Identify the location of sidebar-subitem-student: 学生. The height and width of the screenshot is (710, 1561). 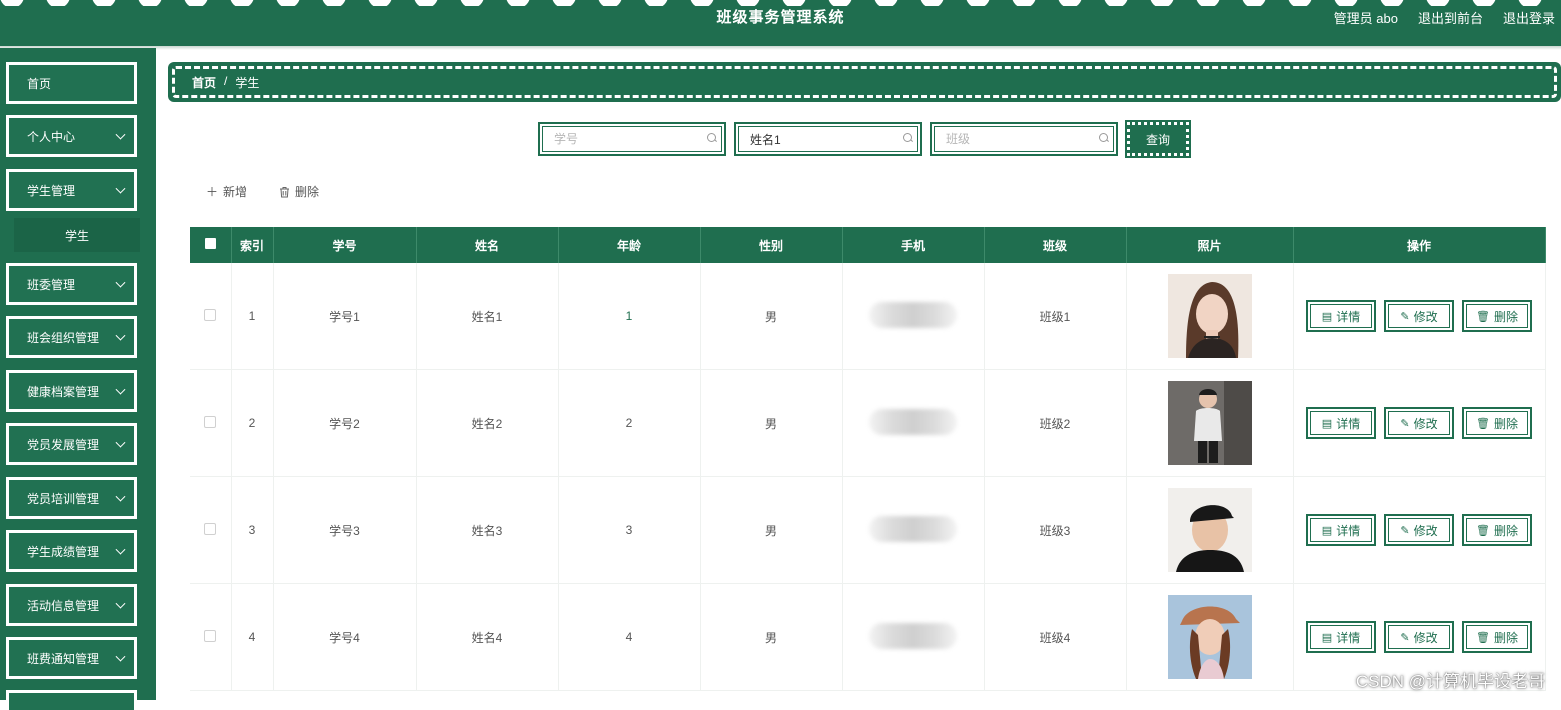
(77, 235).